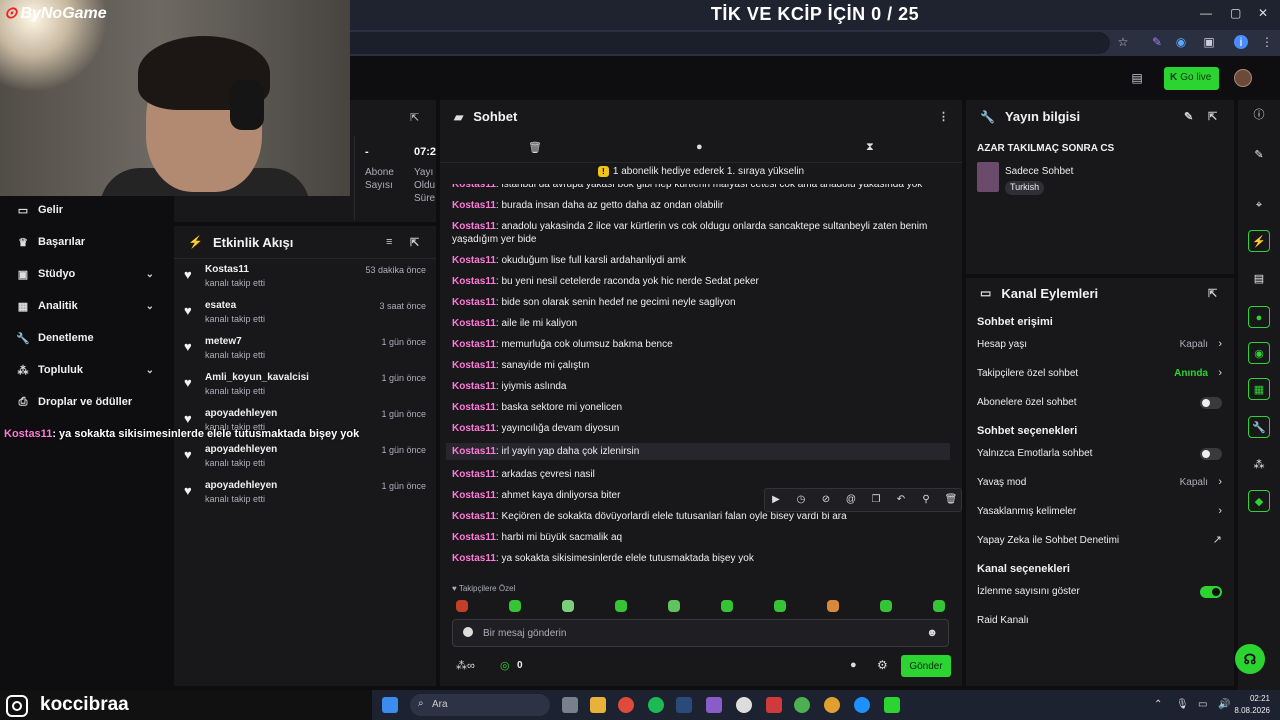  Describe the element at coordinates (701, 537) in the screenshot. I see `chat-message: Kostas11: harbi mi büyük sacmalik aq` at that location.